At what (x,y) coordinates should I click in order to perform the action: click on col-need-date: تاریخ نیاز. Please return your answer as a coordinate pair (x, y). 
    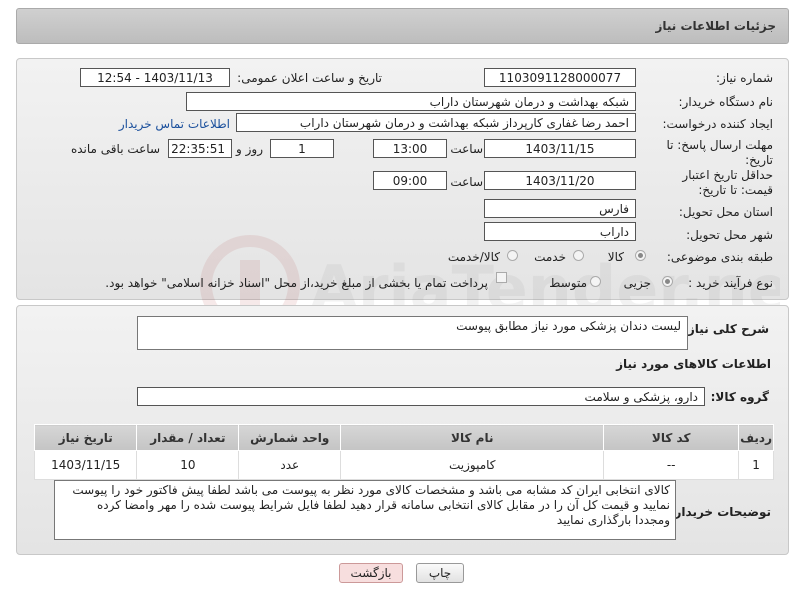
    Looking at the image, I should click on (85, 437).